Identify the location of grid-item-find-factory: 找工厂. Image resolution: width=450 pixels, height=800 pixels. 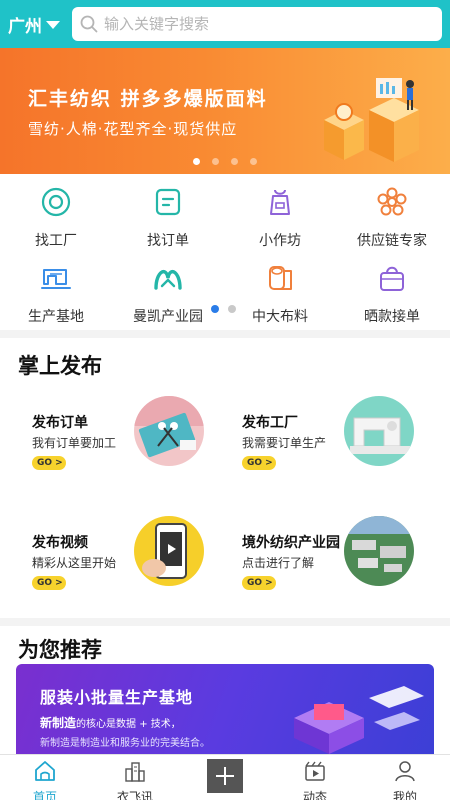
(56, 218).